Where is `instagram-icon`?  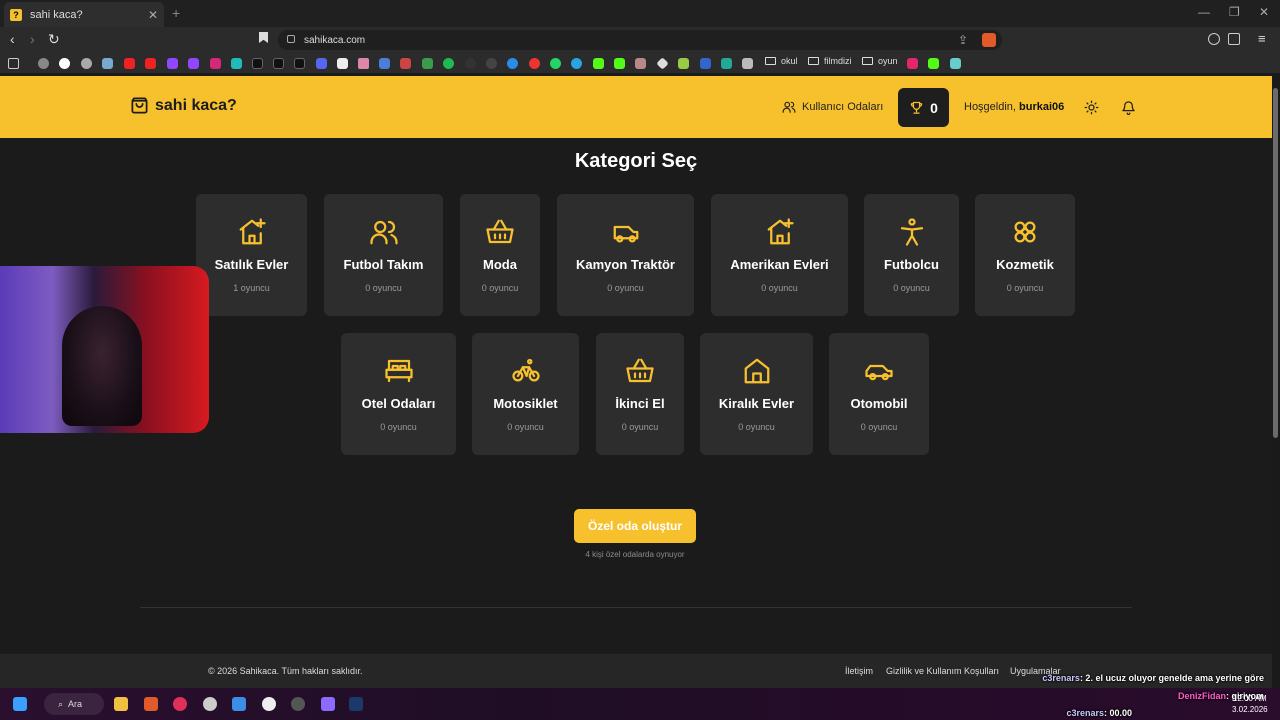 instagram-icon is located at coordinates (215, 63).